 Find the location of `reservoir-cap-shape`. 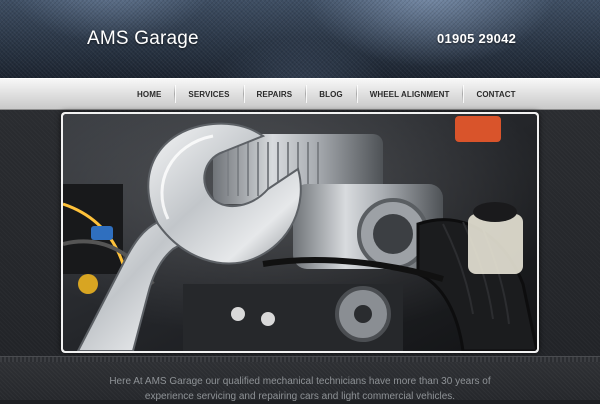

reservoir-cap-shape is located at coordinates (495, 212).